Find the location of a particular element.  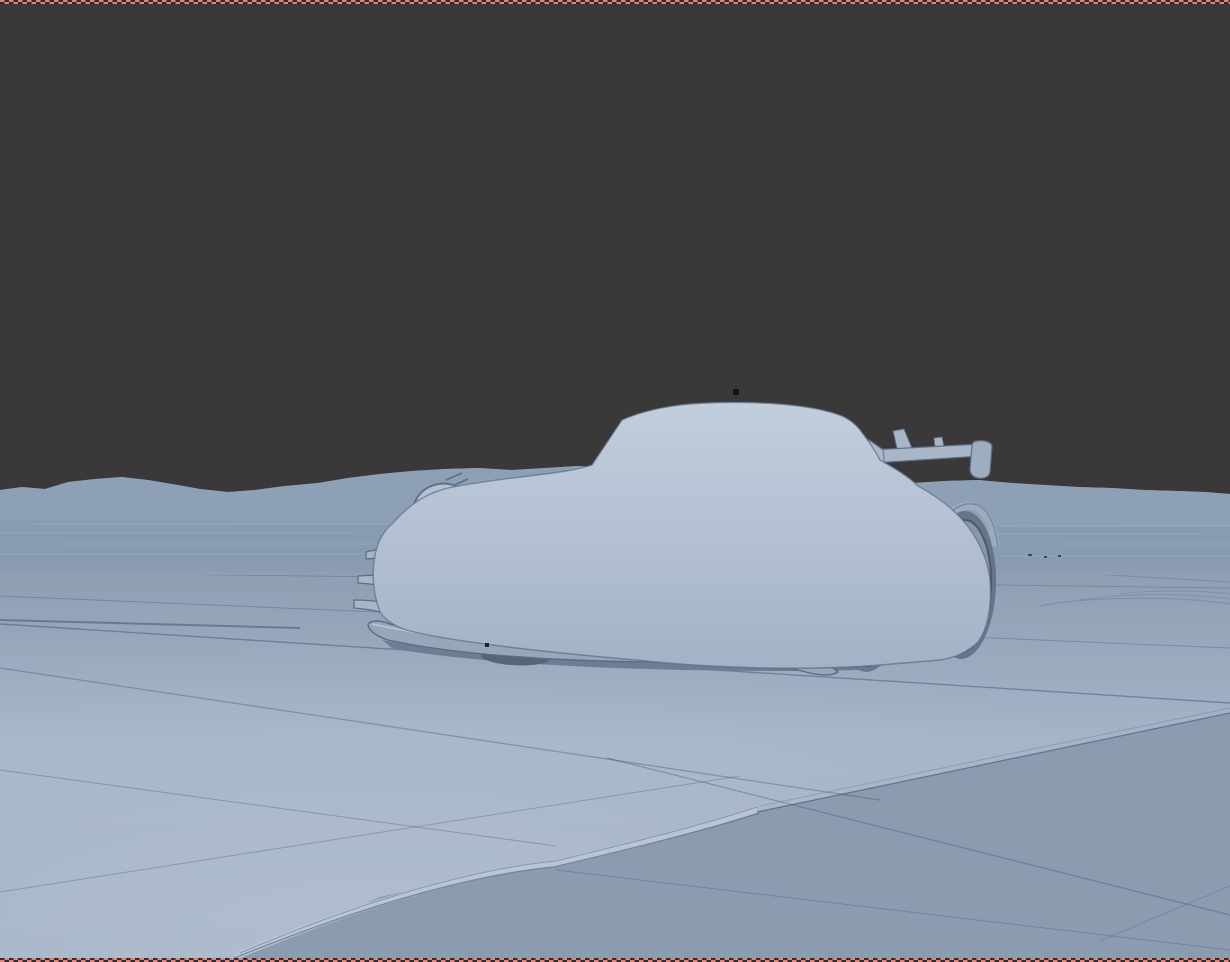

origin-point is located at coordinates (736, 392).